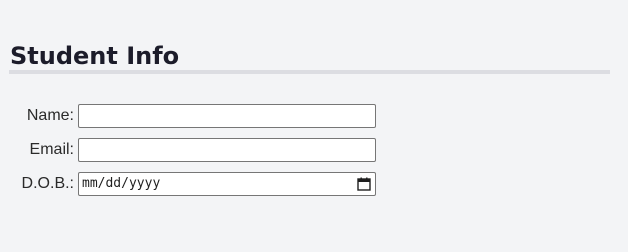 Image resolution: width=628 pixels, height=252 pixels. Describe the element at coordinates (121, 184) in the screenshot. I see `dob-date-placeholder: mm/dd/yyyy` at that location.